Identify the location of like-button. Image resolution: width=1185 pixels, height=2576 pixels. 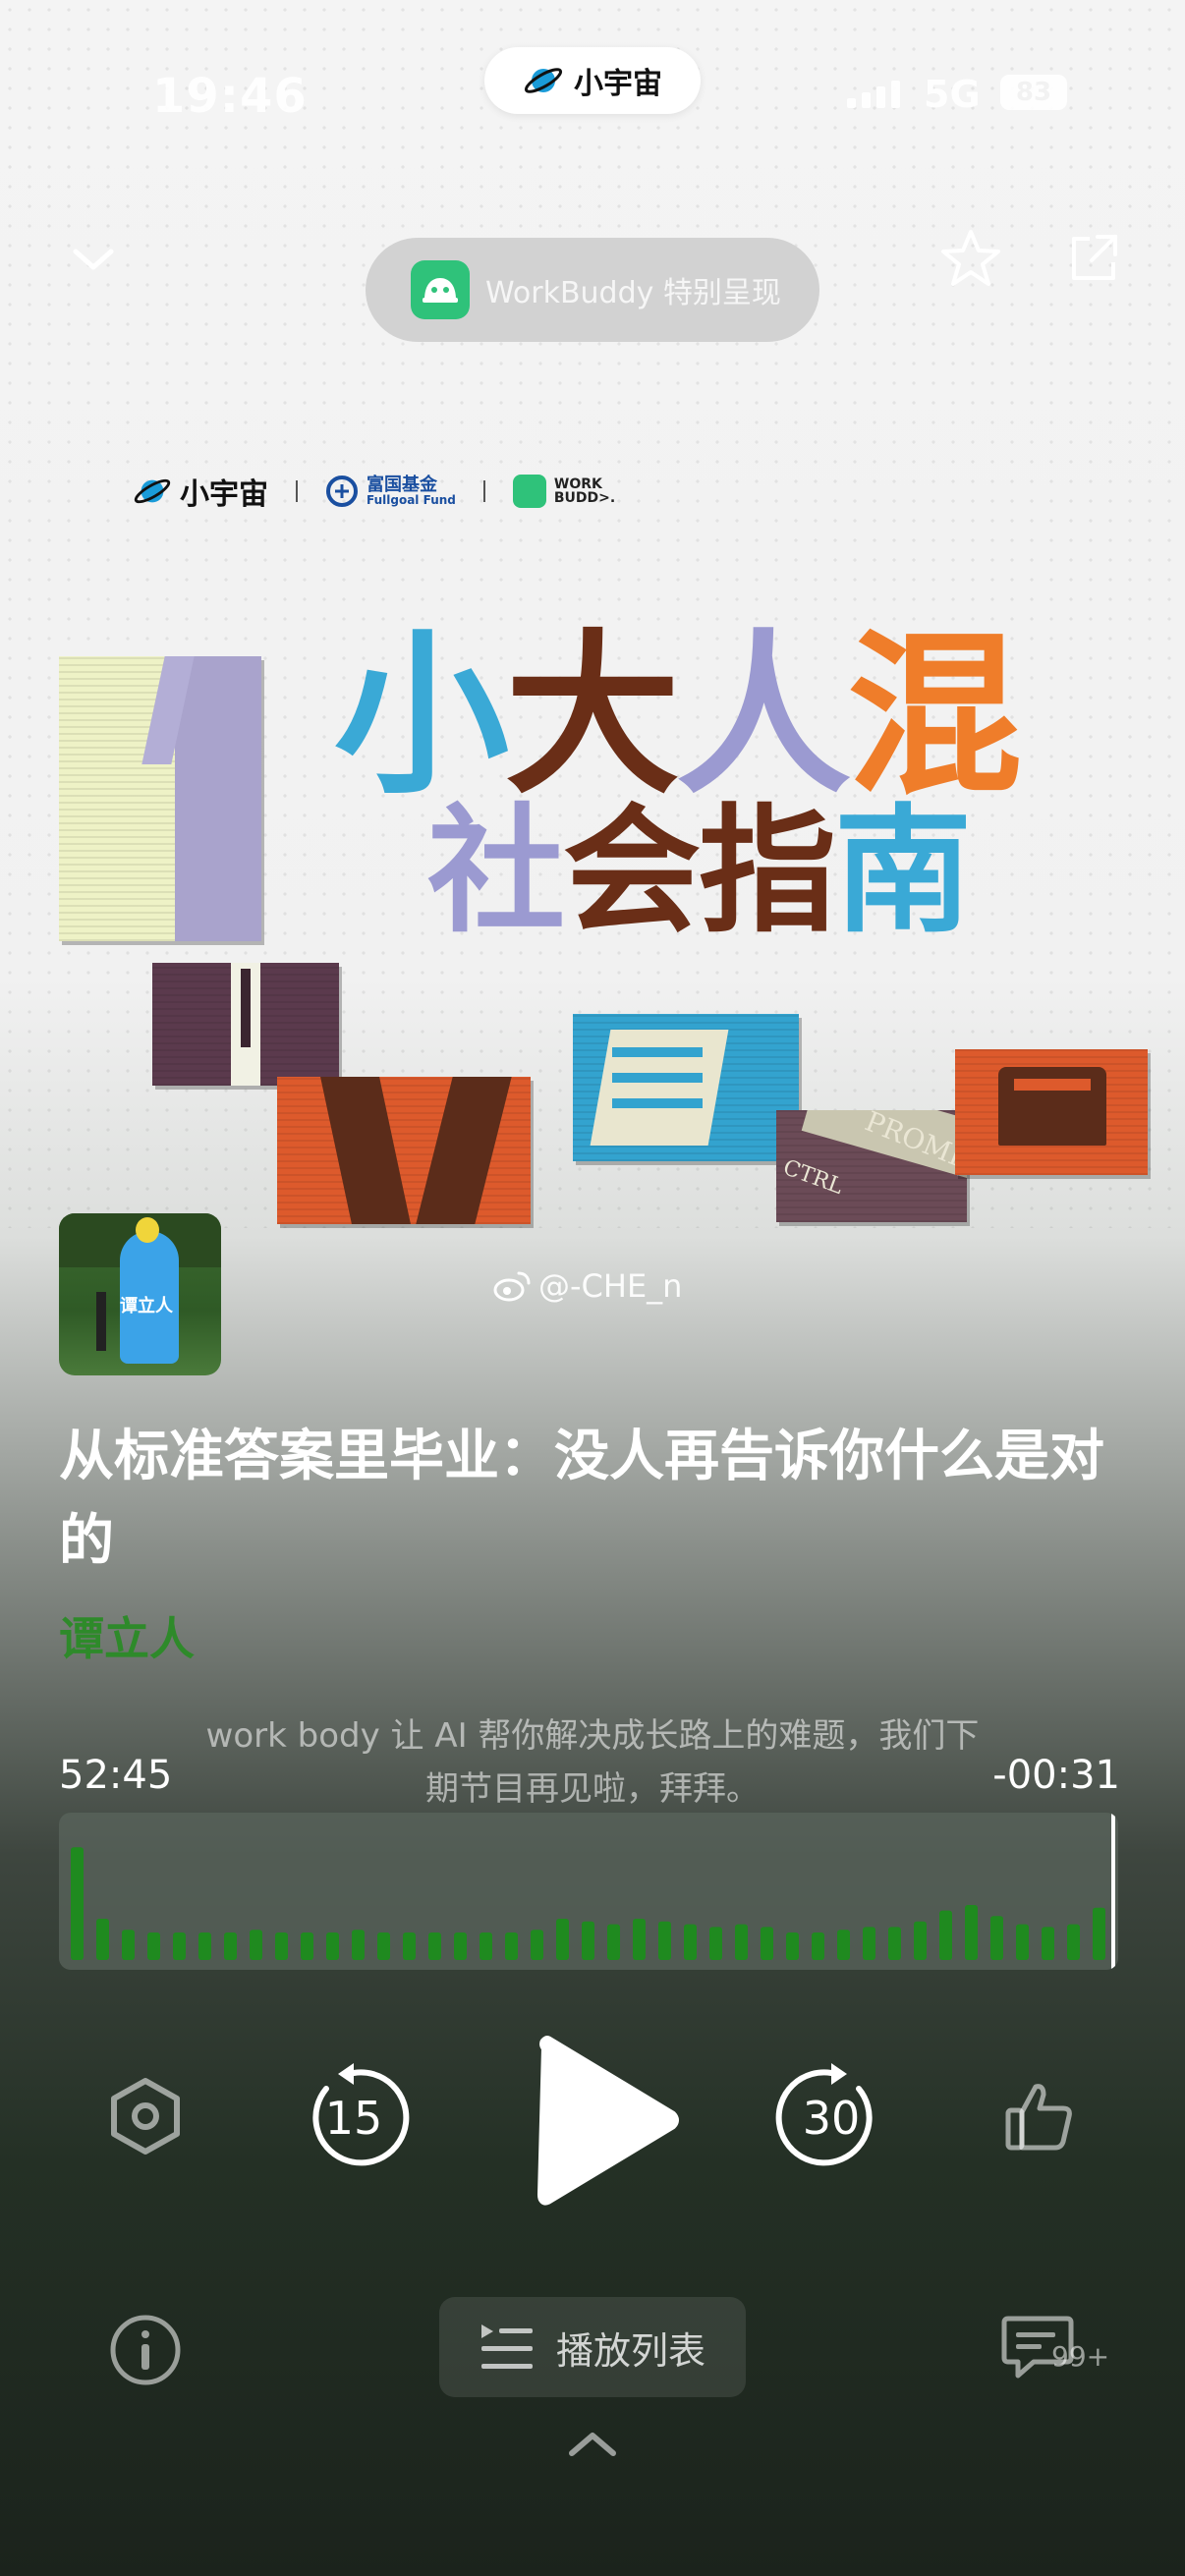
(1040, 2116).